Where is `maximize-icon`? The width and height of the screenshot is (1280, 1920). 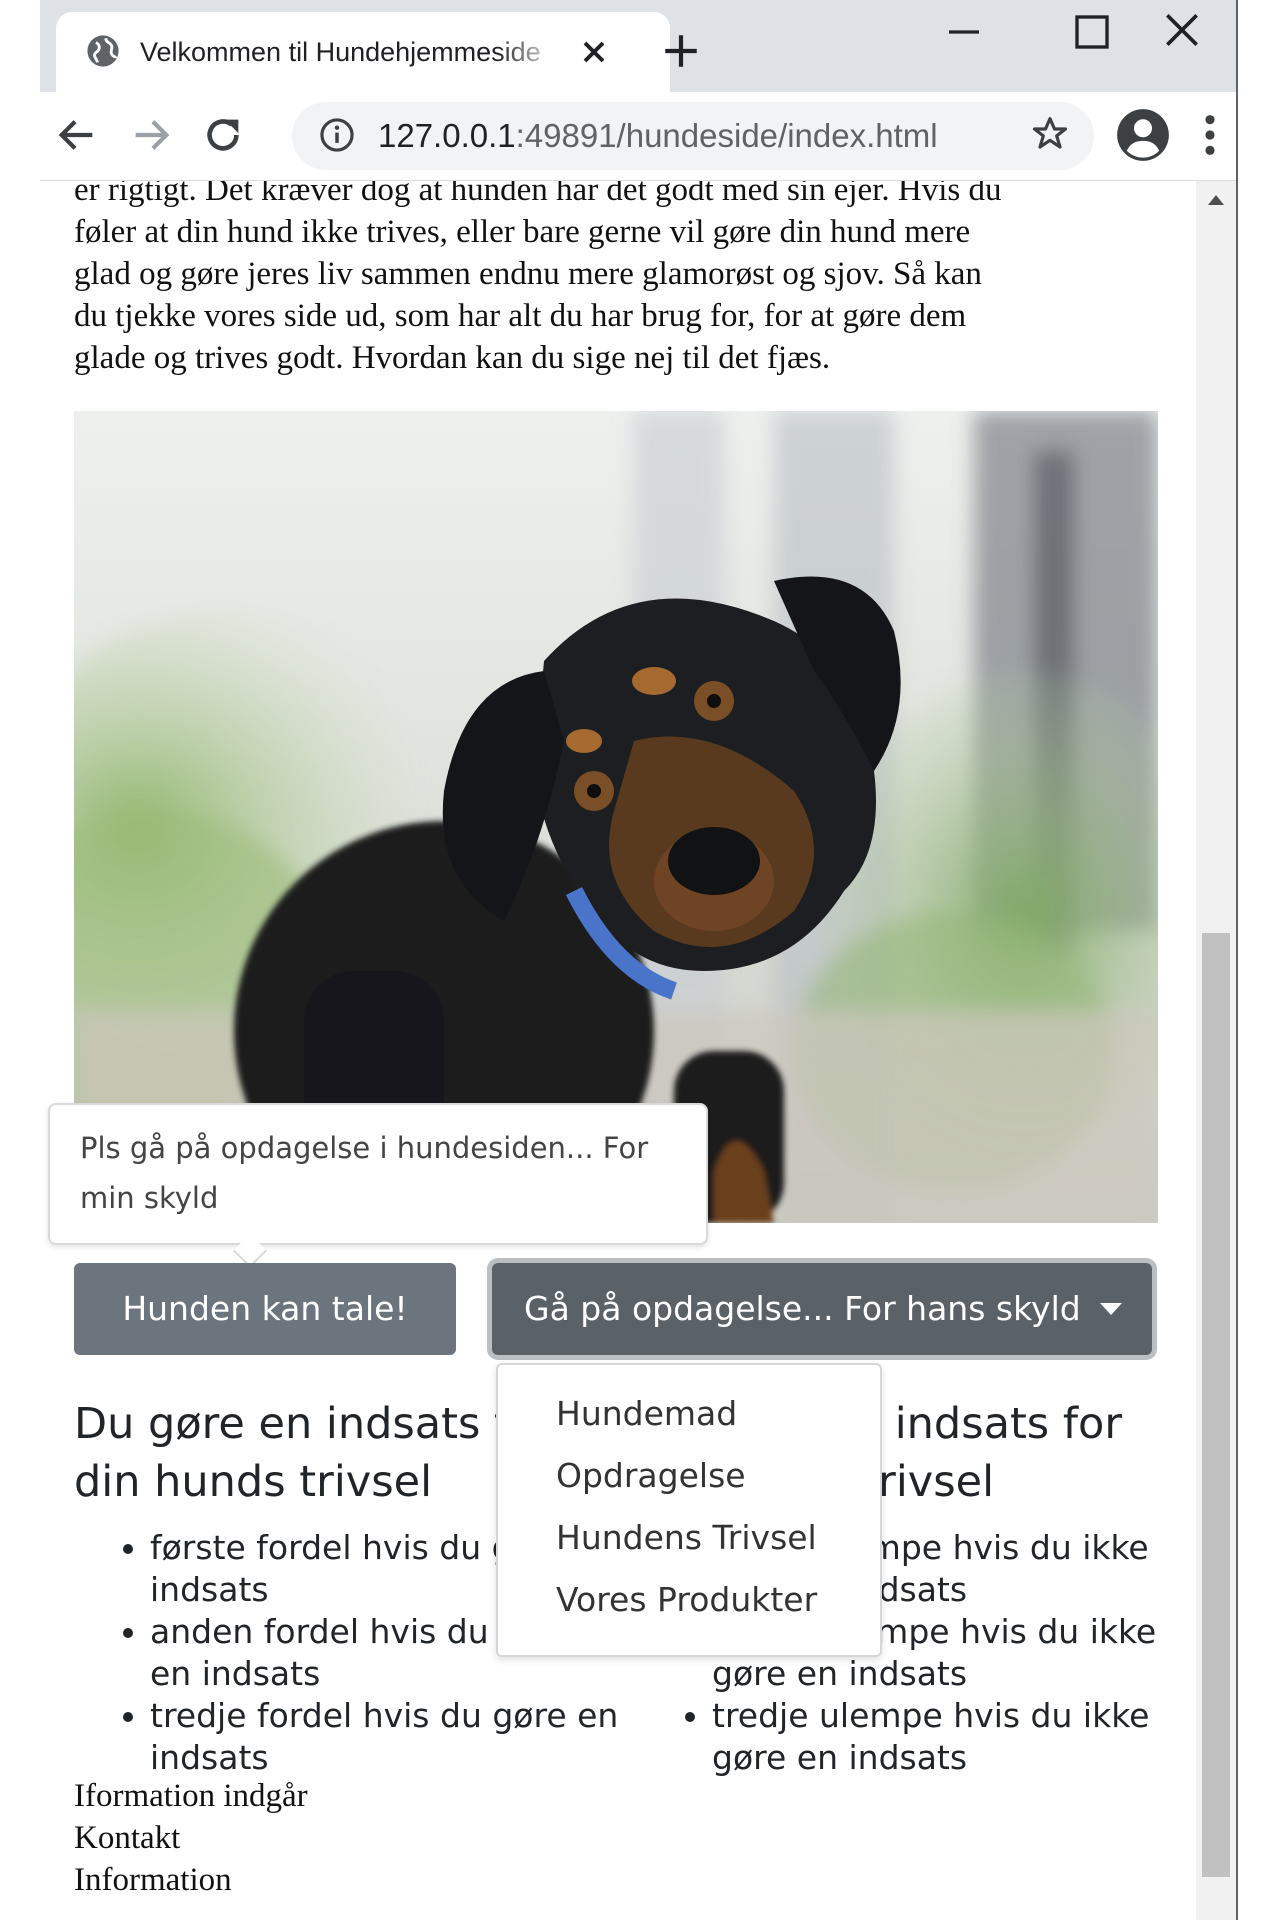 maximize-icon is located at coordinates (1092, 32).